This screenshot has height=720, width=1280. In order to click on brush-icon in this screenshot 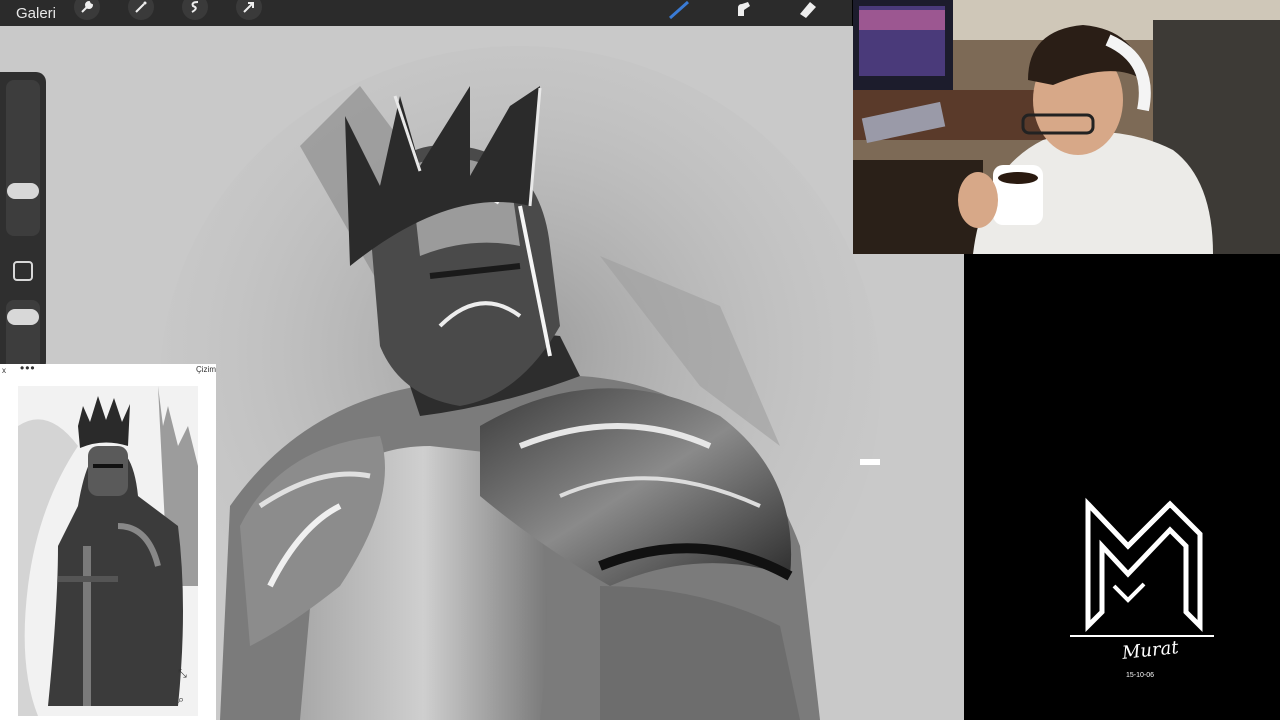, I will do `click(679, 10)`.